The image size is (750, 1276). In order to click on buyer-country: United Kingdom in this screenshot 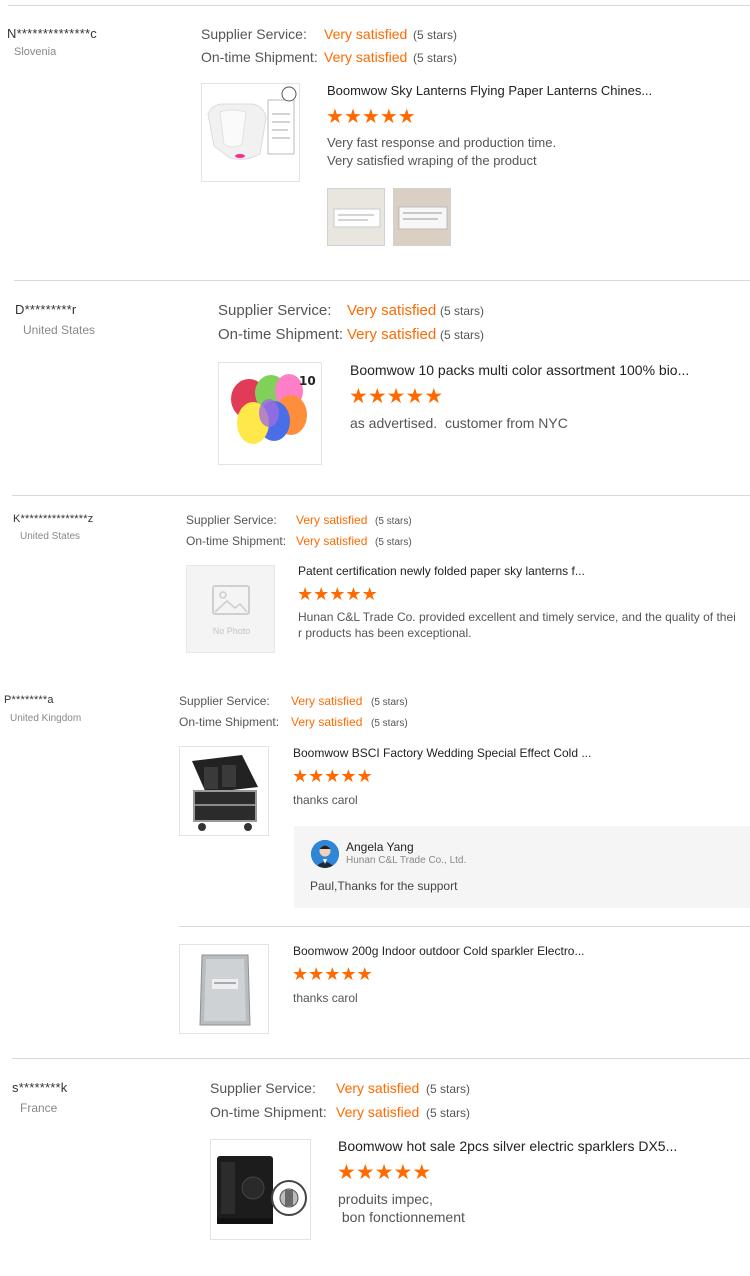, I will do `click(46, 718)`.